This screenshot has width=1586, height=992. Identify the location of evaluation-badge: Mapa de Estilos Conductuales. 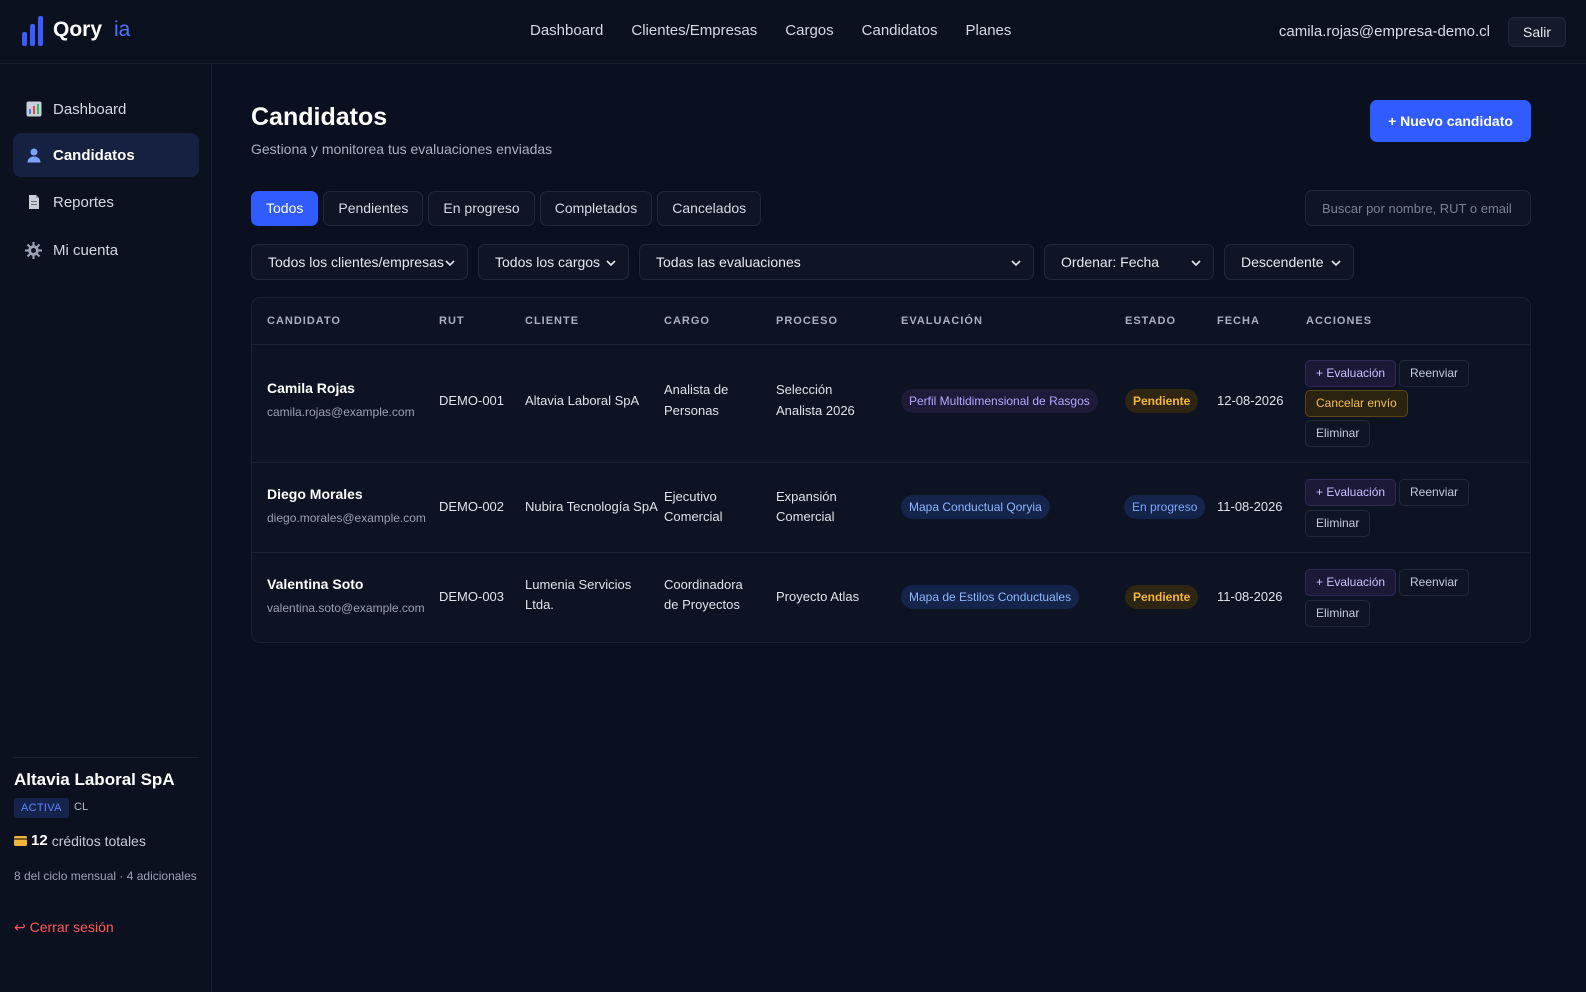
(990, 597).